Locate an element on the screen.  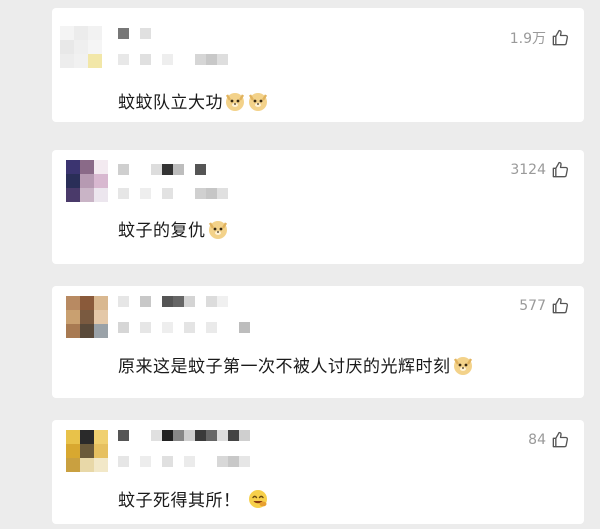
comment-text: 蚊子死得其所！ is located at coordinates (193, 498).